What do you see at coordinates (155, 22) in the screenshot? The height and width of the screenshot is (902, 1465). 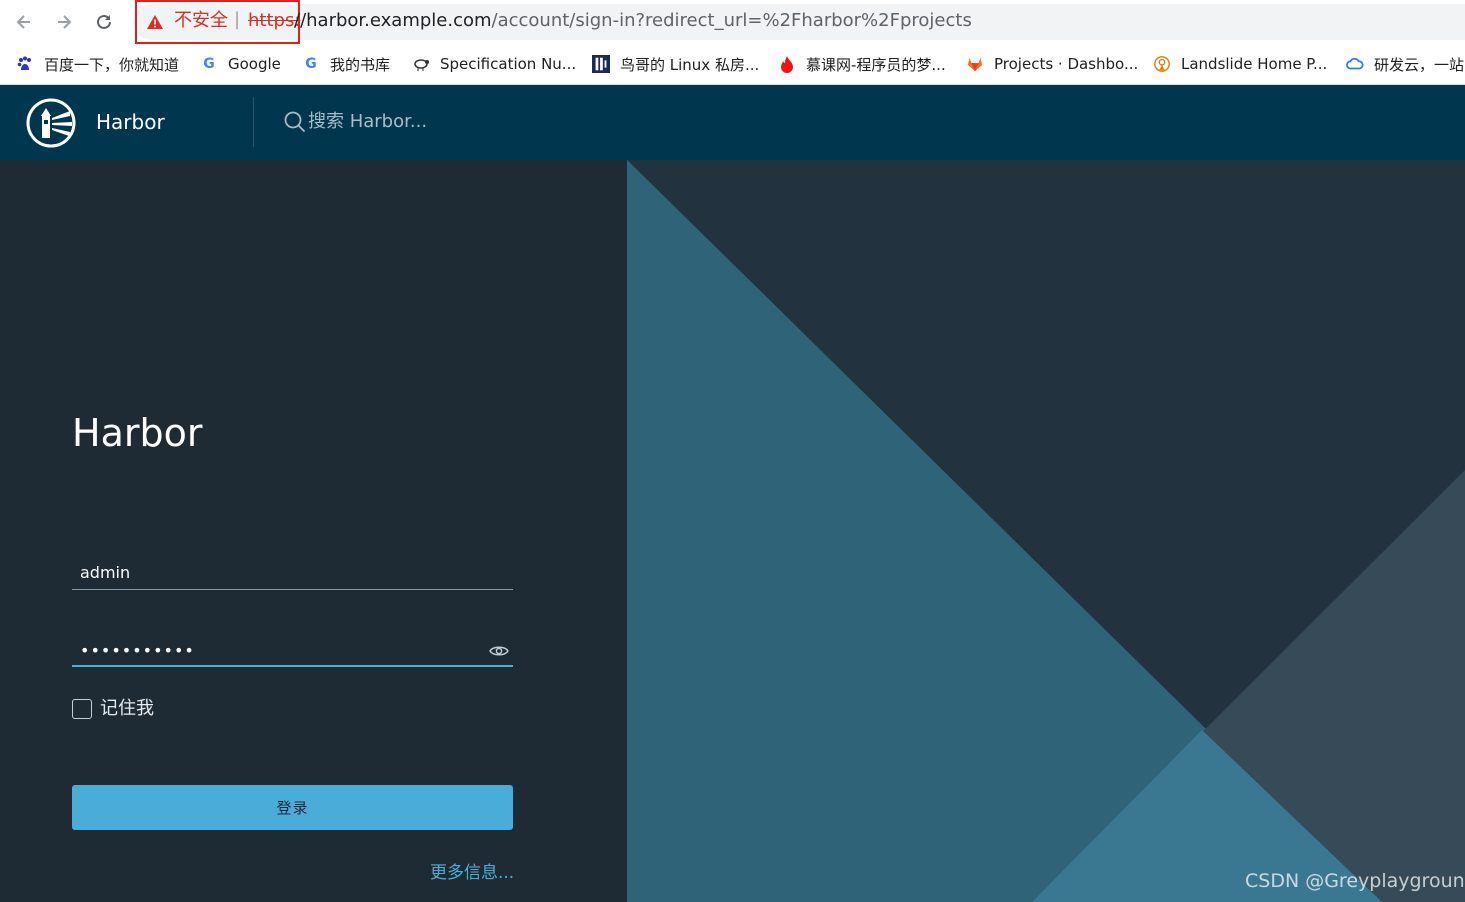 I see `warning-triangle-icon` at bounding box center [155, 22].